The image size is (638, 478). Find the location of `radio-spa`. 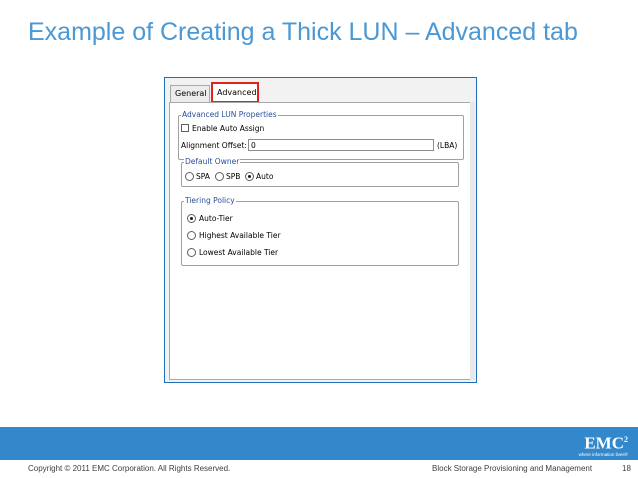

radio-spa is located at coordinates (189, 176).